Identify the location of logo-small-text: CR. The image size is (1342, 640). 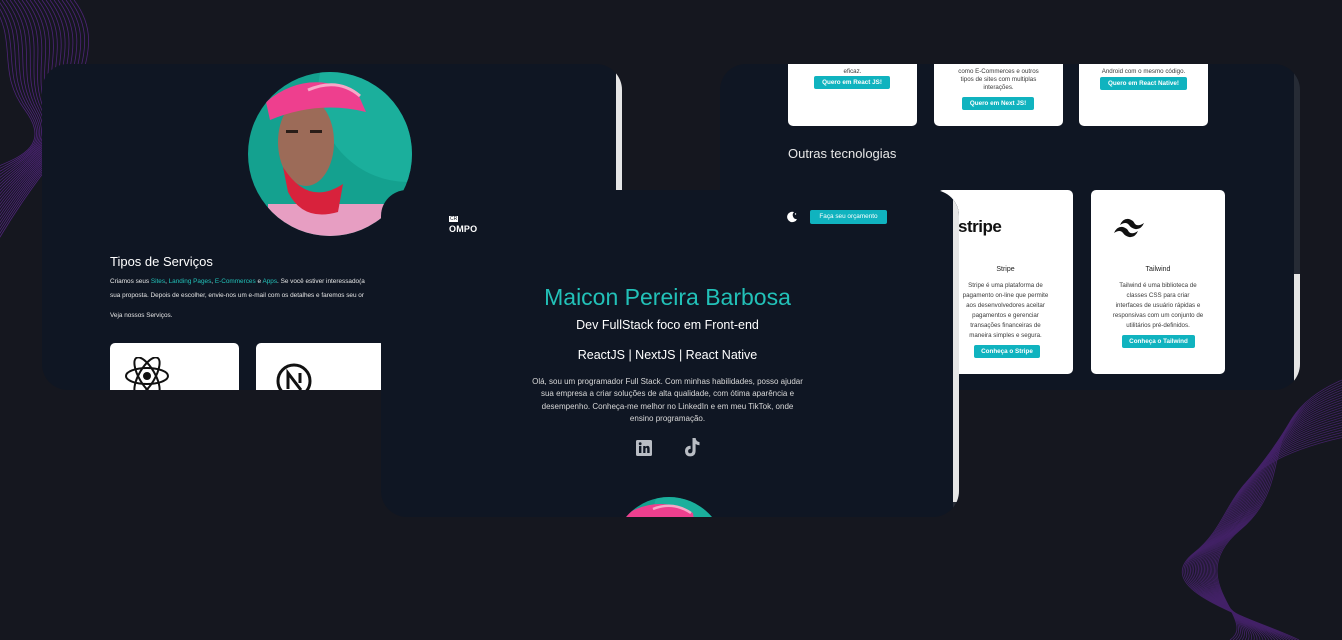
(454, 219).